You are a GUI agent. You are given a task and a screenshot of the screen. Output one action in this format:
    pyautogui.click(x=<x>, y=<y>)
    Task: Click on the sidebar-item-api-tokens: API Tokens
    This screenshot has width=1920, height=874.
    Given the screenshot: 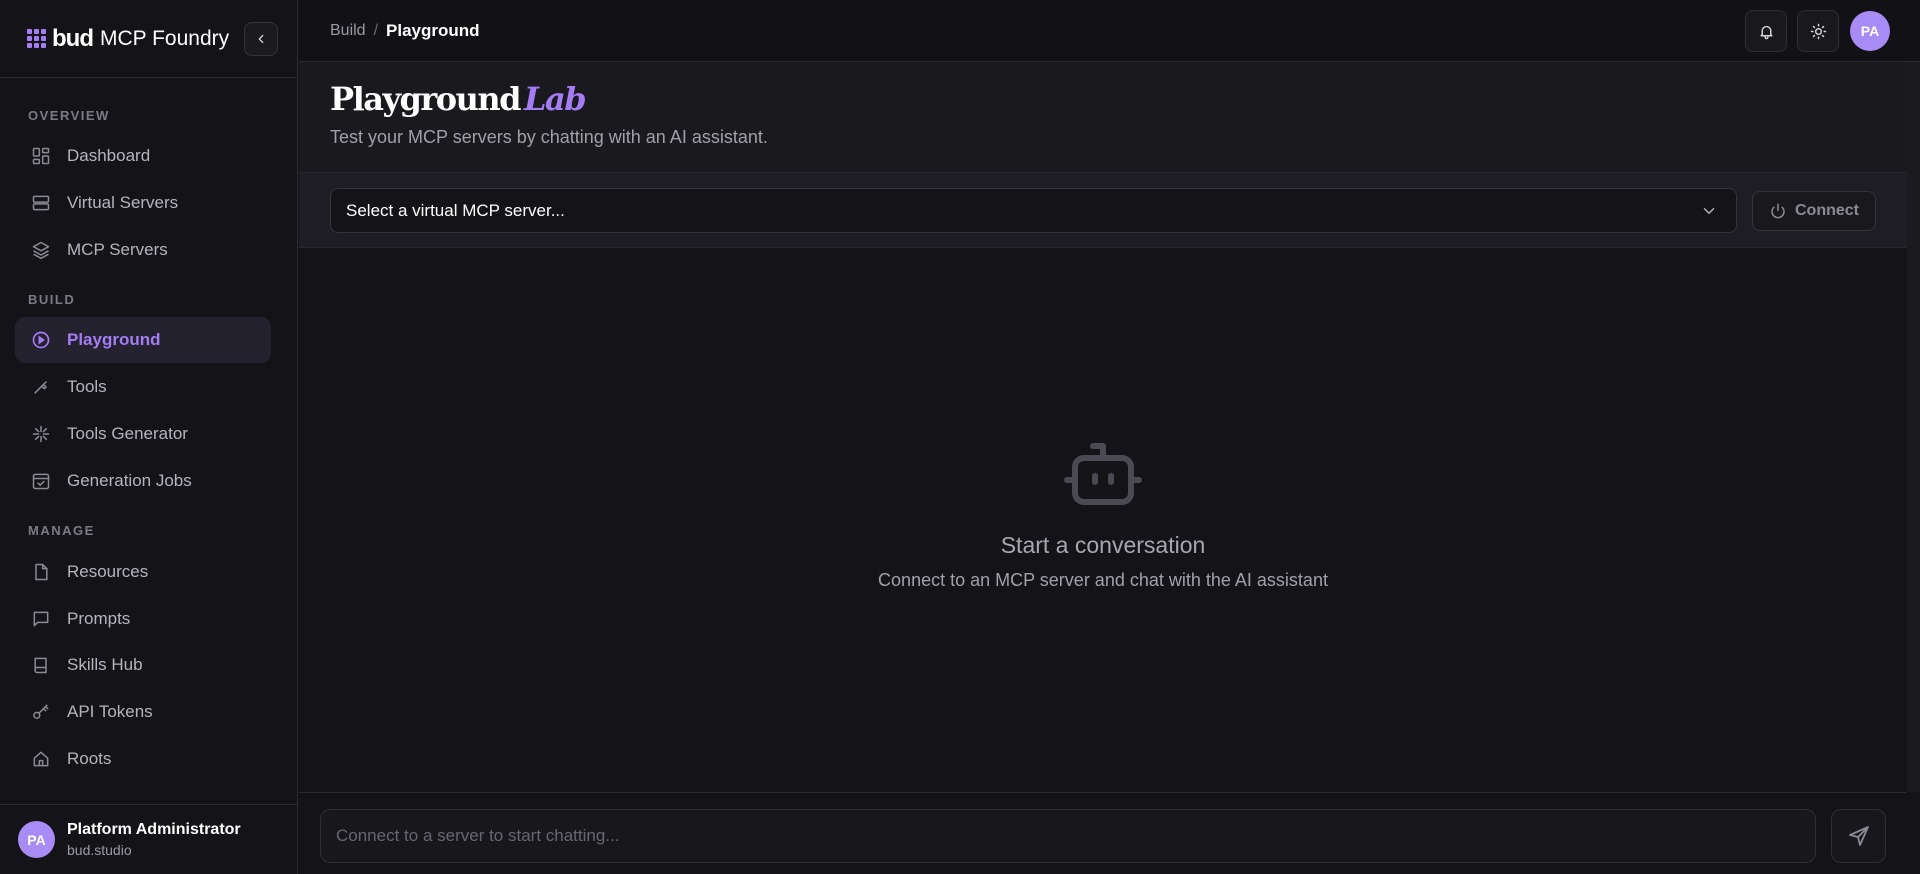 What is the action you would take?
    pyautogui.click(x=143, y=712)
    